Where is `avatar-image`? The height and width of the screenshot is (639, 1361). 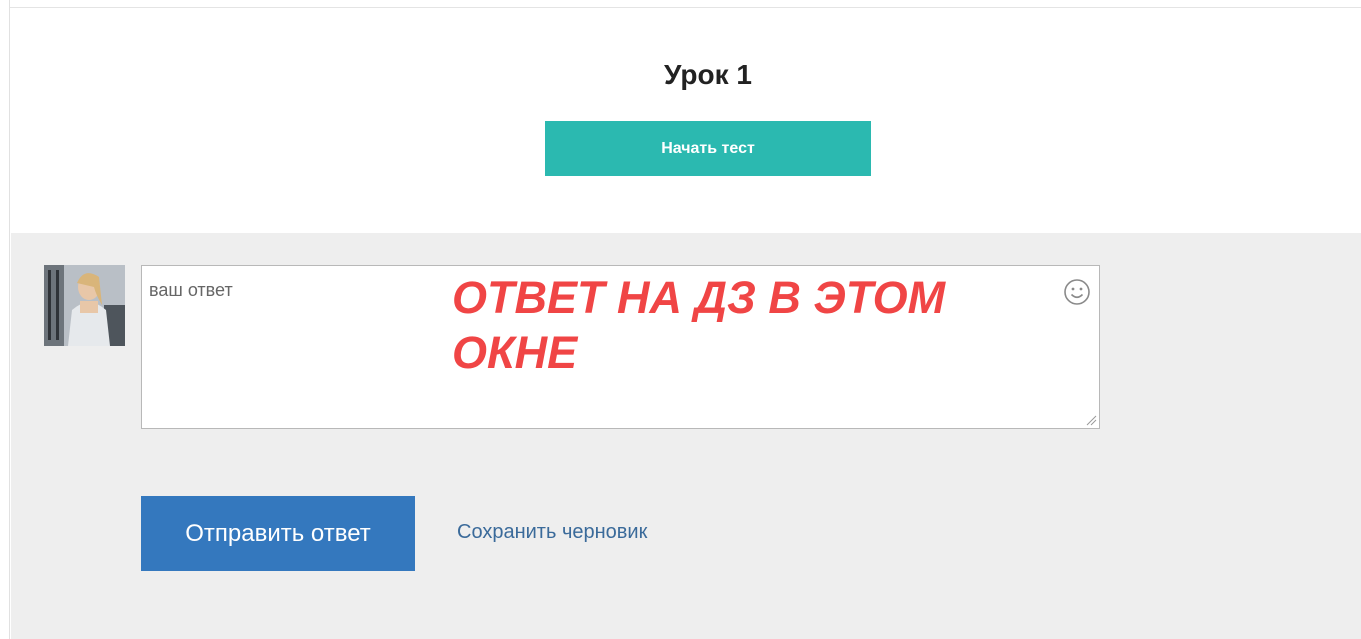 avatar-image is located at coordinates (84, 305).